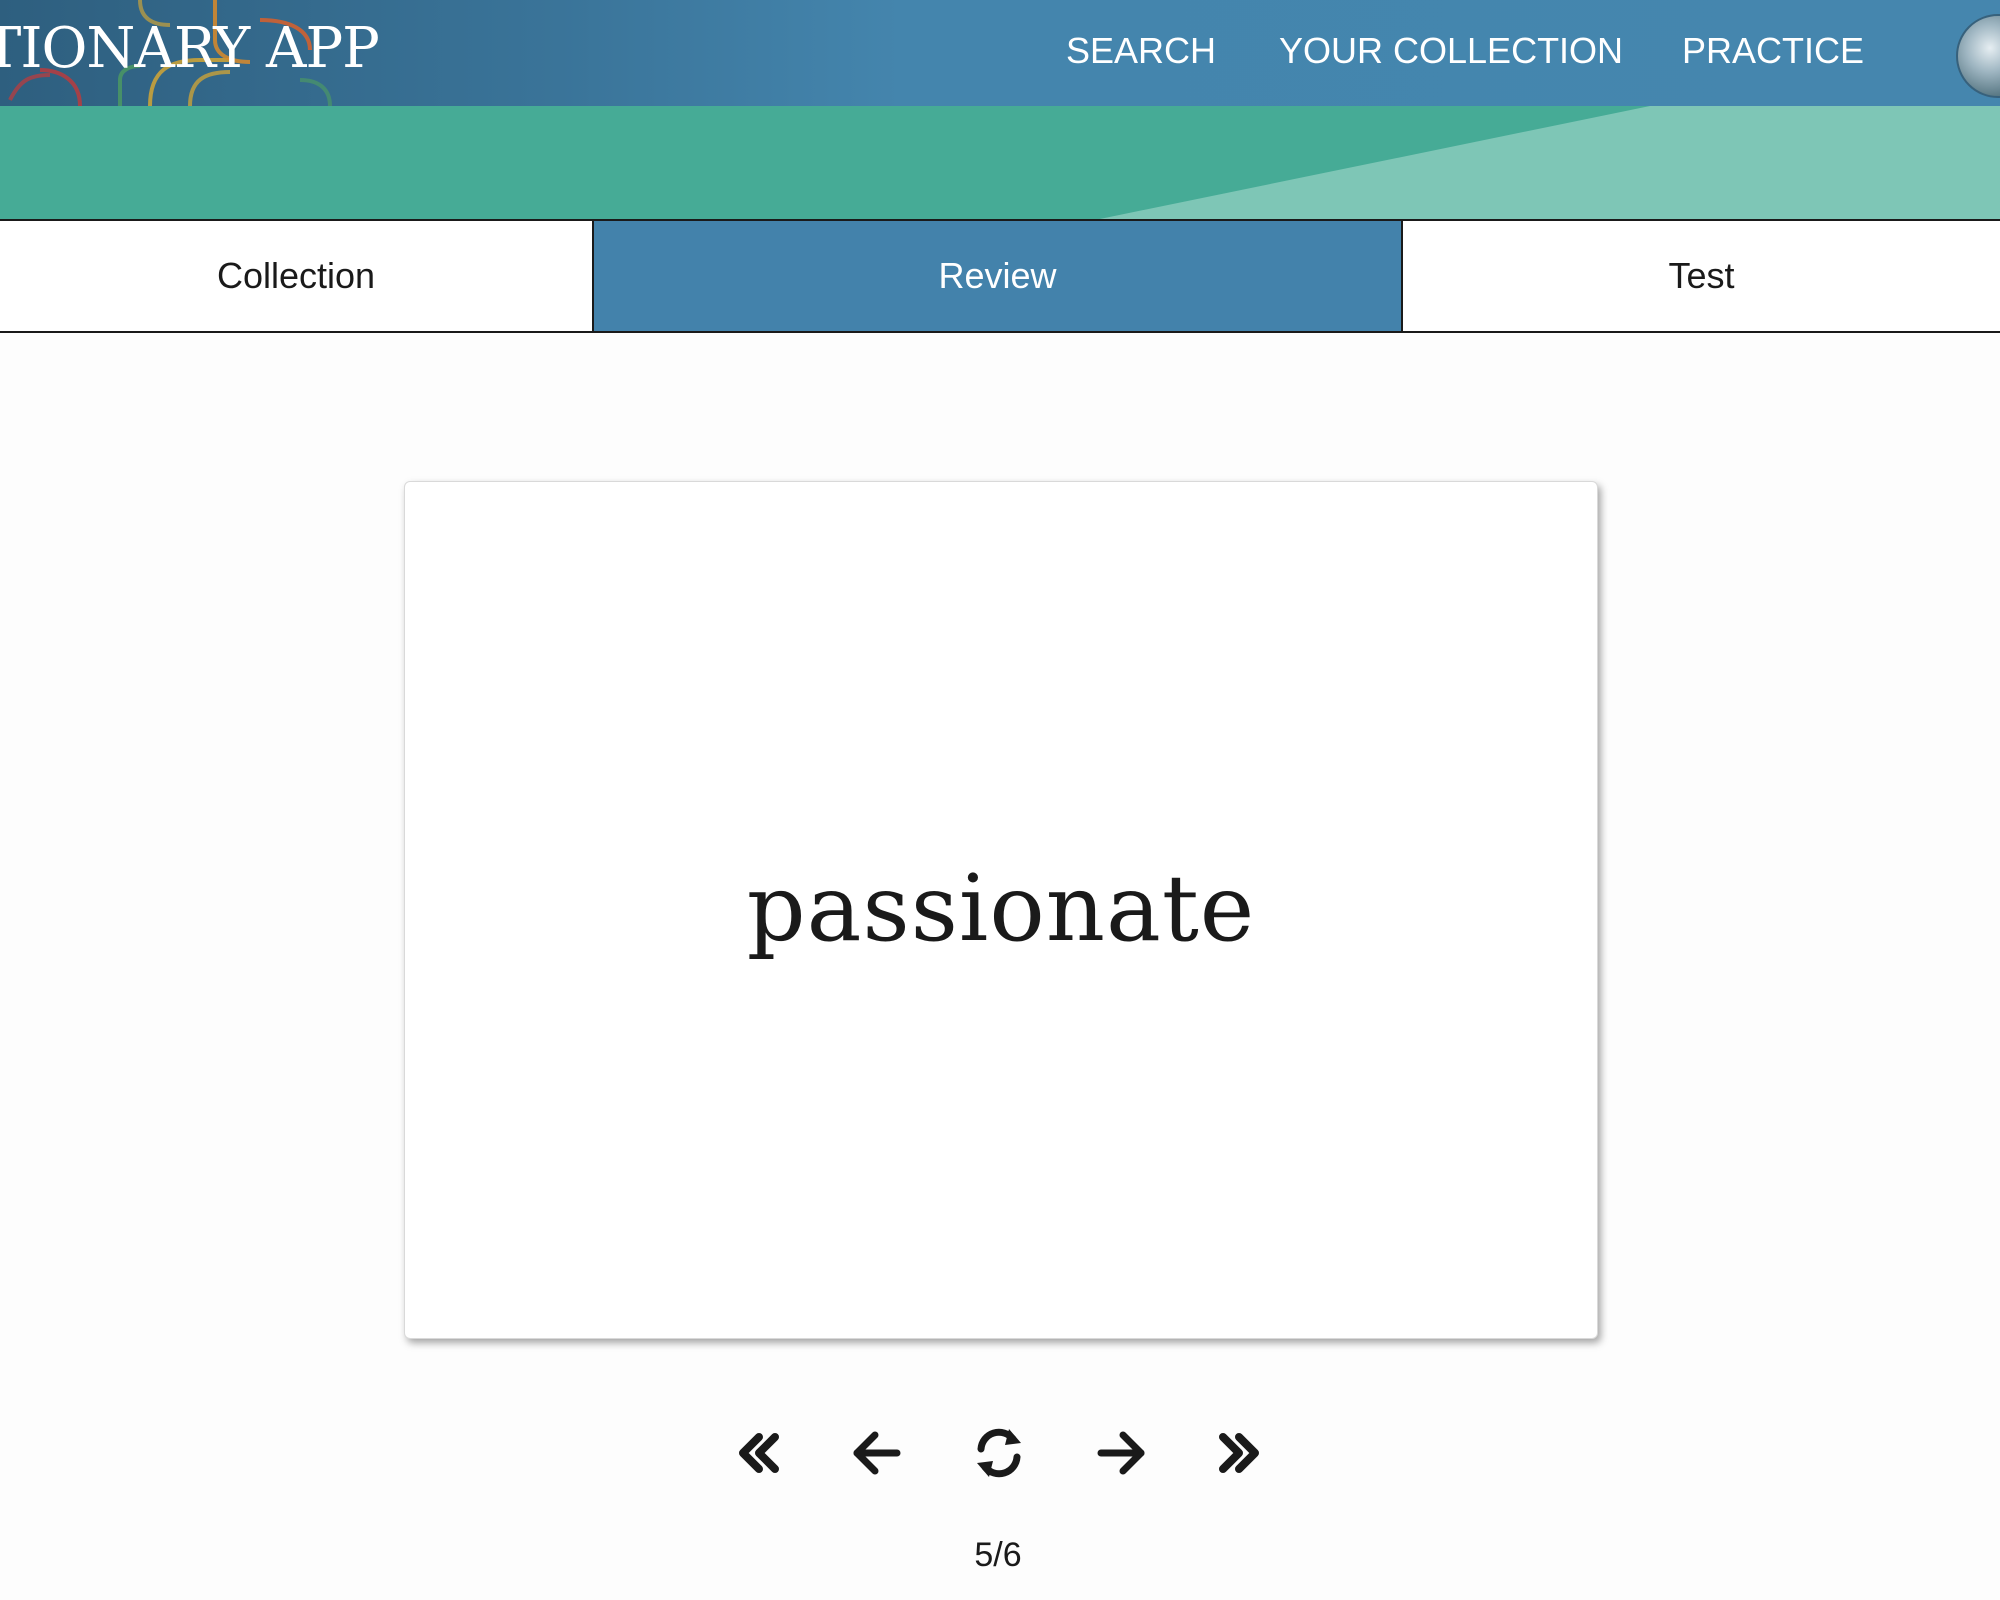  I want to click on review-tabs: Collection Review Test, so click(1000, 276).